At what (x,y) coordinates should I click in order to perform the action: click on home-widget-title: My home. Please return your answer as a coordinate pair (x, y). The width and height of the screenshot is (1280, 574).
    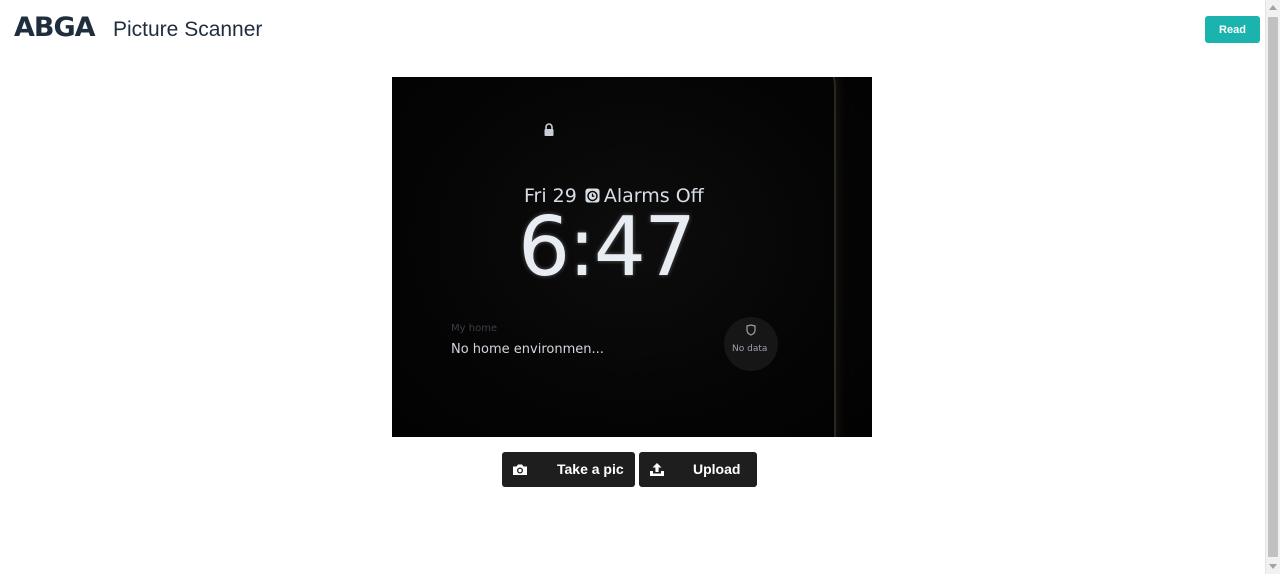
    Looking at the image, I should click on (474, 328).